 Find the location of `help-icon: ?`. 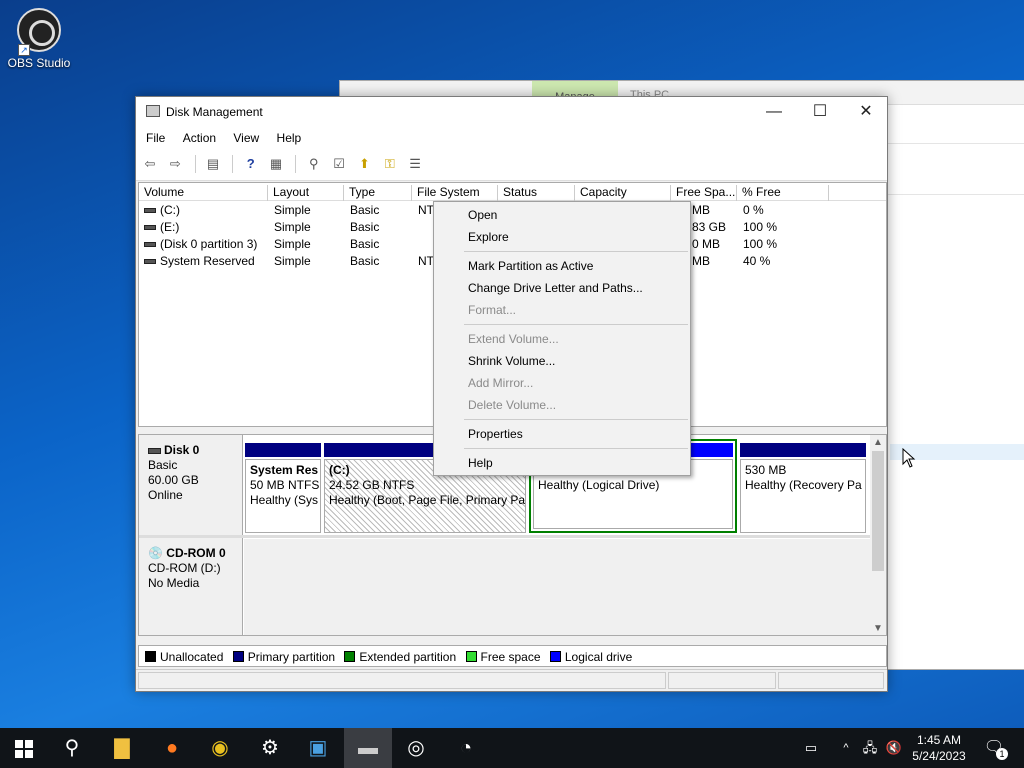

help-icon: ? is located at coordinates (251, 164).